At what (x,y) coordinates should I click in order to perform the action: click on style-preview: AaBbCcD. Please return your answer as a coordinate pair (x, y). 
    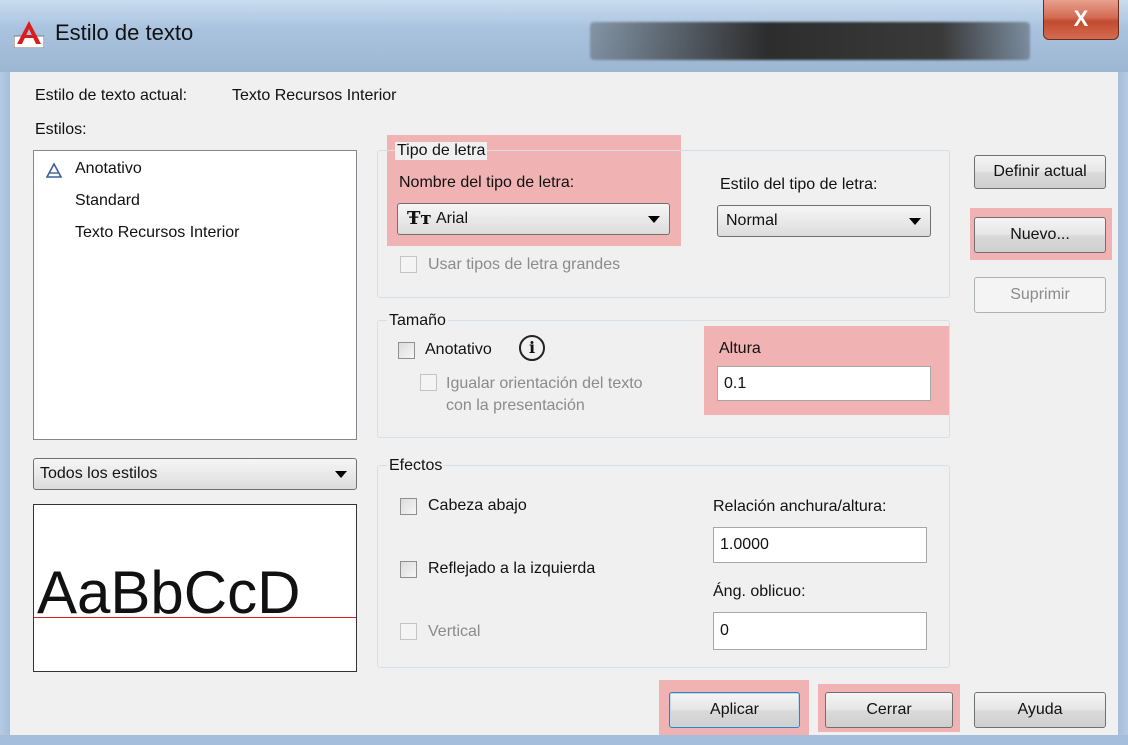
    Looking at the image, I should click on (195, 588).